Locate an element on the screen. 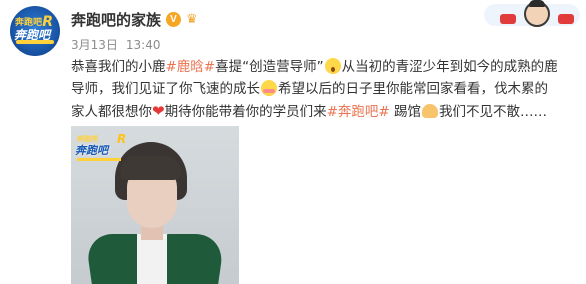 The height and width of the screenshot is (284, 586). post-text-segment: 希望以后的日子里你能常回家看看，伐木累的 is located at coordinates (413, 89).